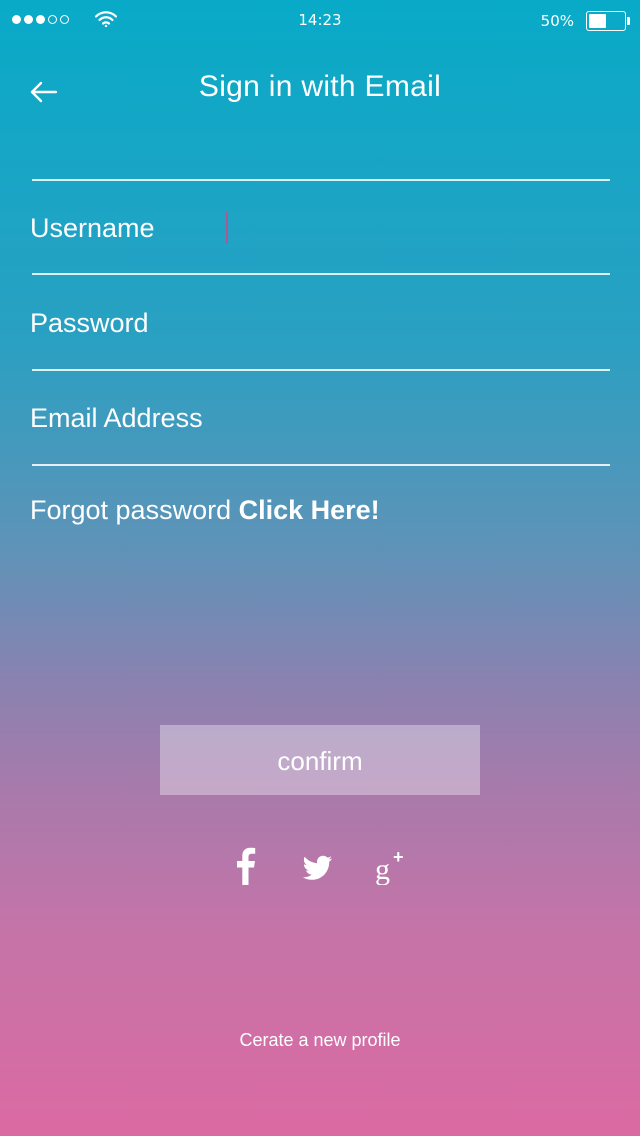 This screenshot has height=1136, width=640. Describe the element at coordinates (89, 323) in the screenshot. I see `password-label: Password` at that location.